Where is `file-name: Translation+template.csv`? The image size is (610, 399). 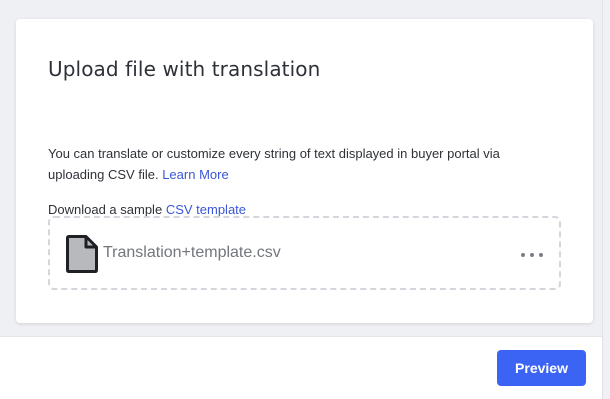 file-name: Translation+template.csv is located at coordinates (192, 252).